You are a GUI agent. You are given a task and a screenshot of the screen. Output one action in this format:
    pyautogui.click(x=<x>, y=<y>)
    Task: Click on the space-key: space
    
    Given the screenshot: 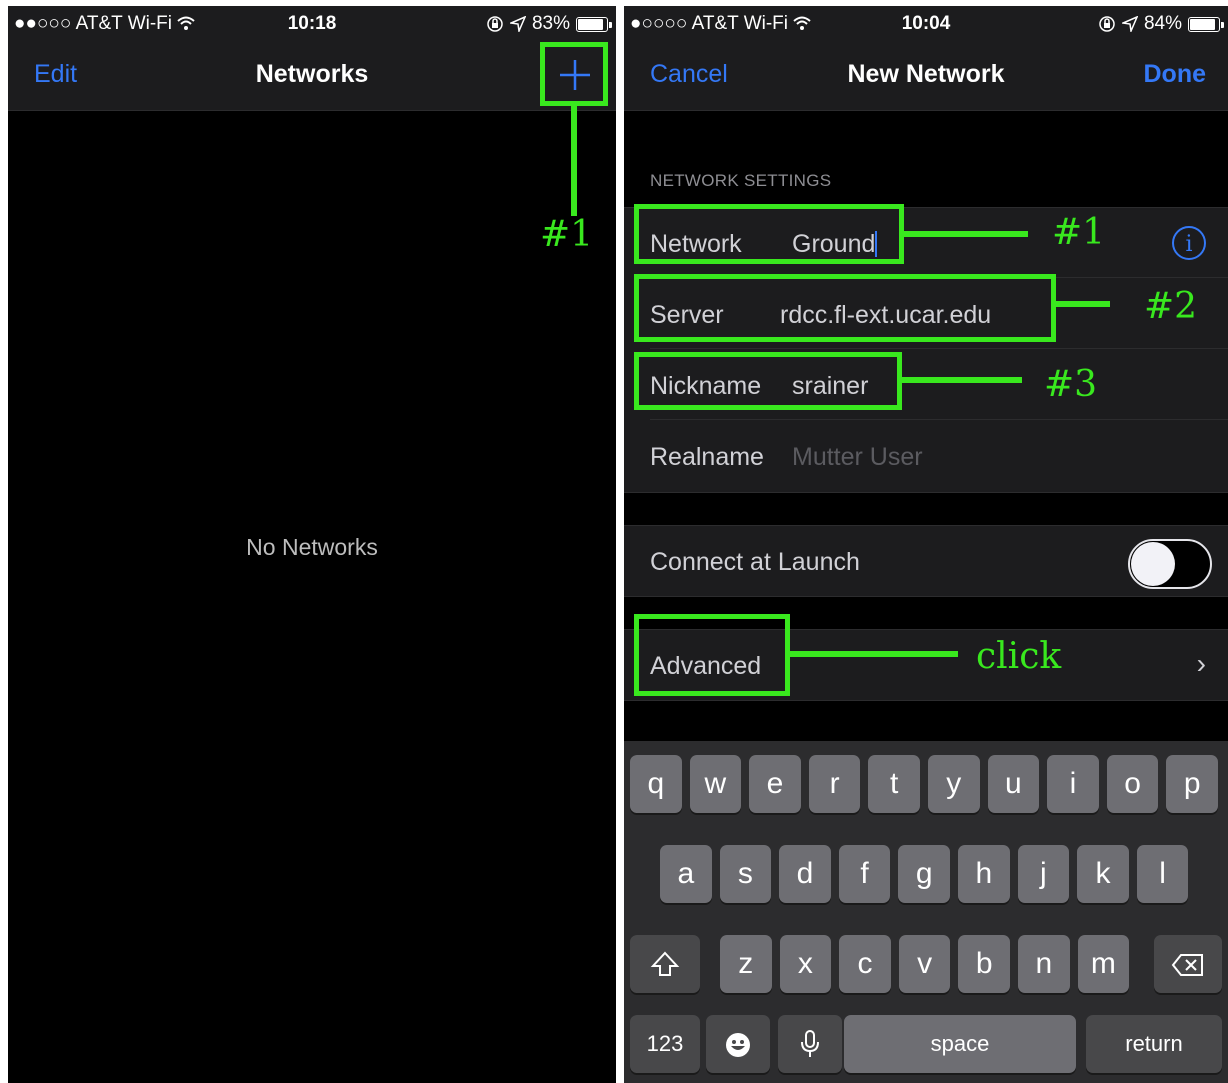 What is the action you would take?
    pyautogui.click(x=960, y=1044)
    